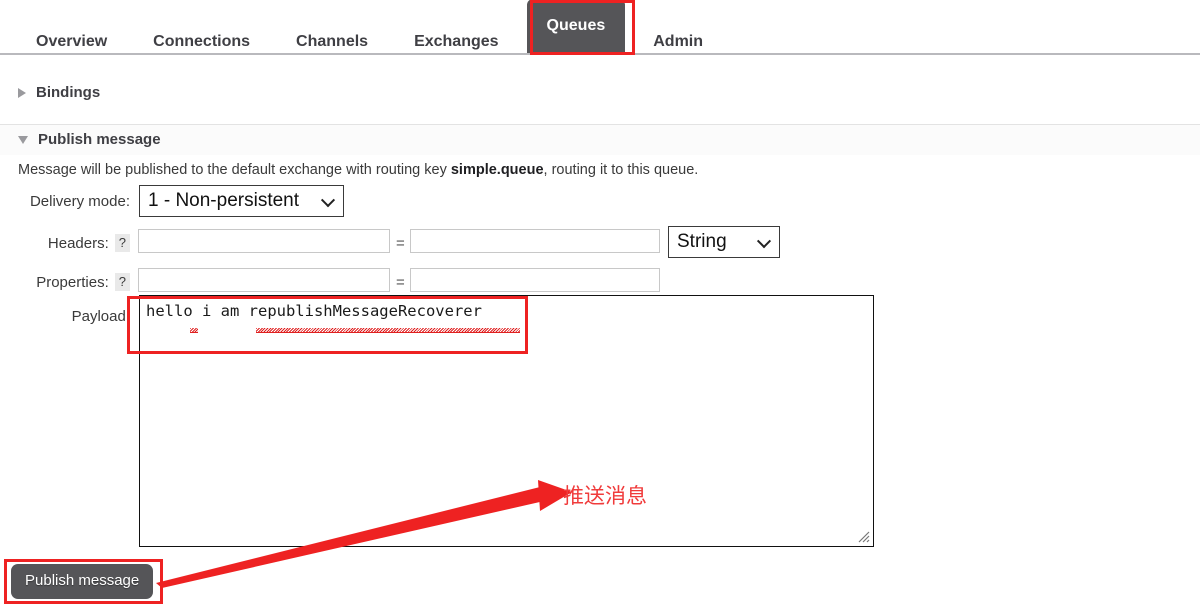  Describe the element at coordinates (400, 282) in the screenshot. I see `properties-equals-sign: =` at that location.